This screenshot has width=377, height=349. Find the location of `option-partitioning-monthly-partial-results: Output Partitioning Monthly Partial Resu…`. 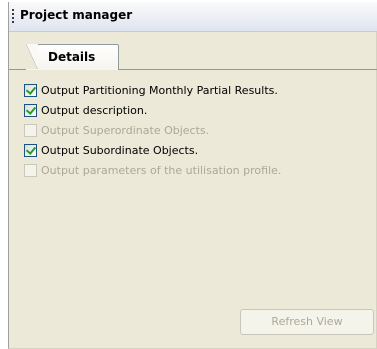

option-partitioning-monthly-partial-results: Output Partitioning Monthly Partial Resu… is located at coordinates (152, 90).